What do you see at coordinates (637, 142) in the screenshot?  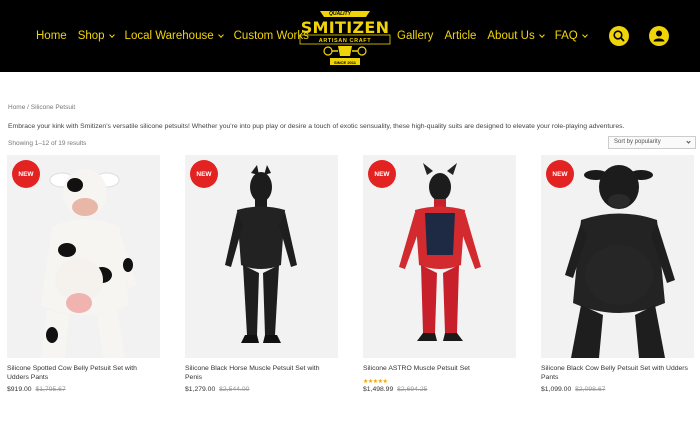 I see `sort-selected-label: Sort by popularity` at bounding box center [637, 142].